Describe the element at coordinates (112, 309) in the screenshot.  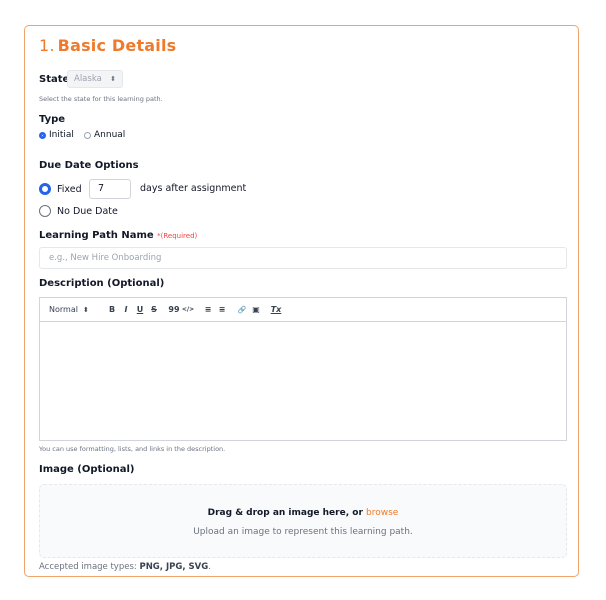
I see `bold-icon: B` at that location.